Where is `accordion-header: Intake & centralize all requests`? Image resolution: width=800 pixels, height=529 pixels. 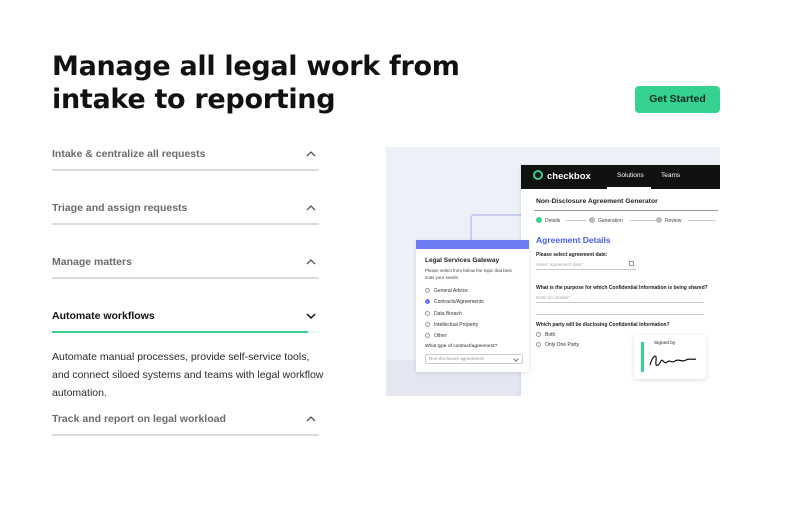 accordion-header: Intake & centralize all requests is located at coordinates (185, 154).